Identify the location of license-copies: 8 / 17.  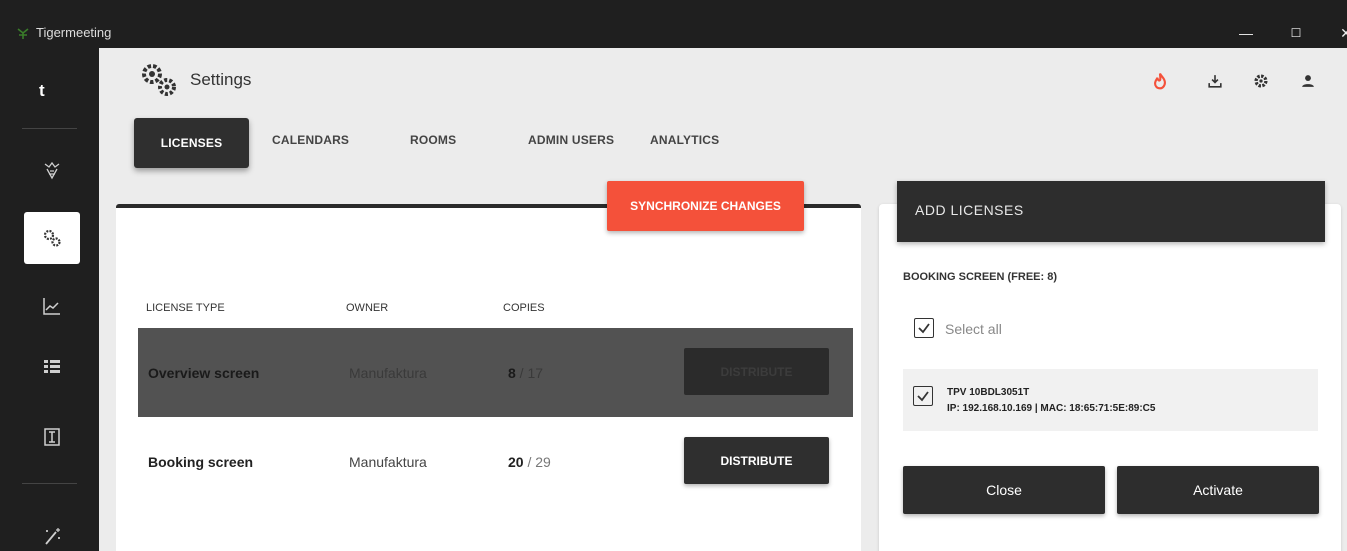
(525, 373).